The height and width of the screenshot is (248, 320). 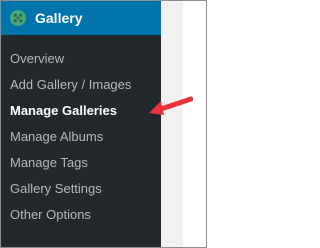 I want to click on content-area, so click(x=184, y=124).